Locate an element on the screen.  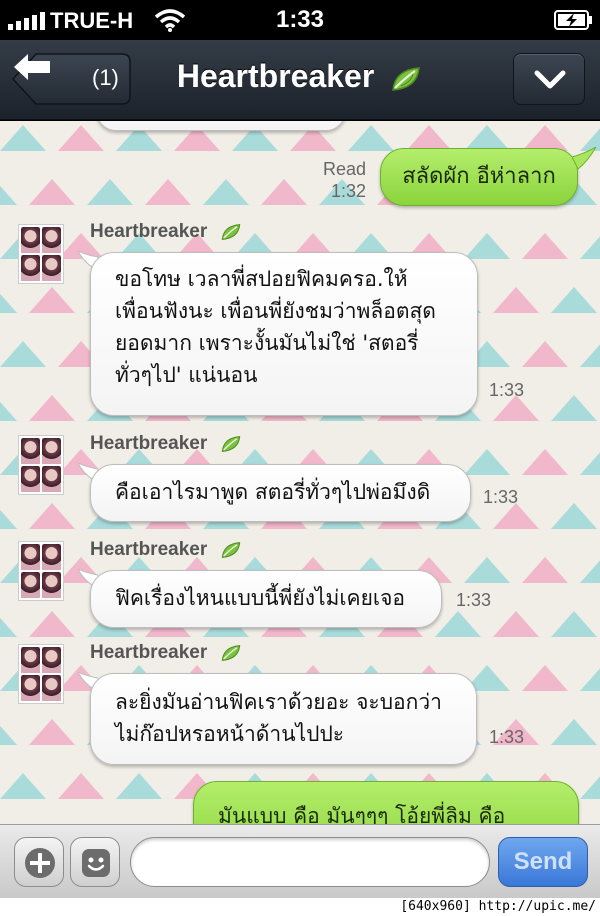
message-input-bar: Send is located at coordinates (300, 861).